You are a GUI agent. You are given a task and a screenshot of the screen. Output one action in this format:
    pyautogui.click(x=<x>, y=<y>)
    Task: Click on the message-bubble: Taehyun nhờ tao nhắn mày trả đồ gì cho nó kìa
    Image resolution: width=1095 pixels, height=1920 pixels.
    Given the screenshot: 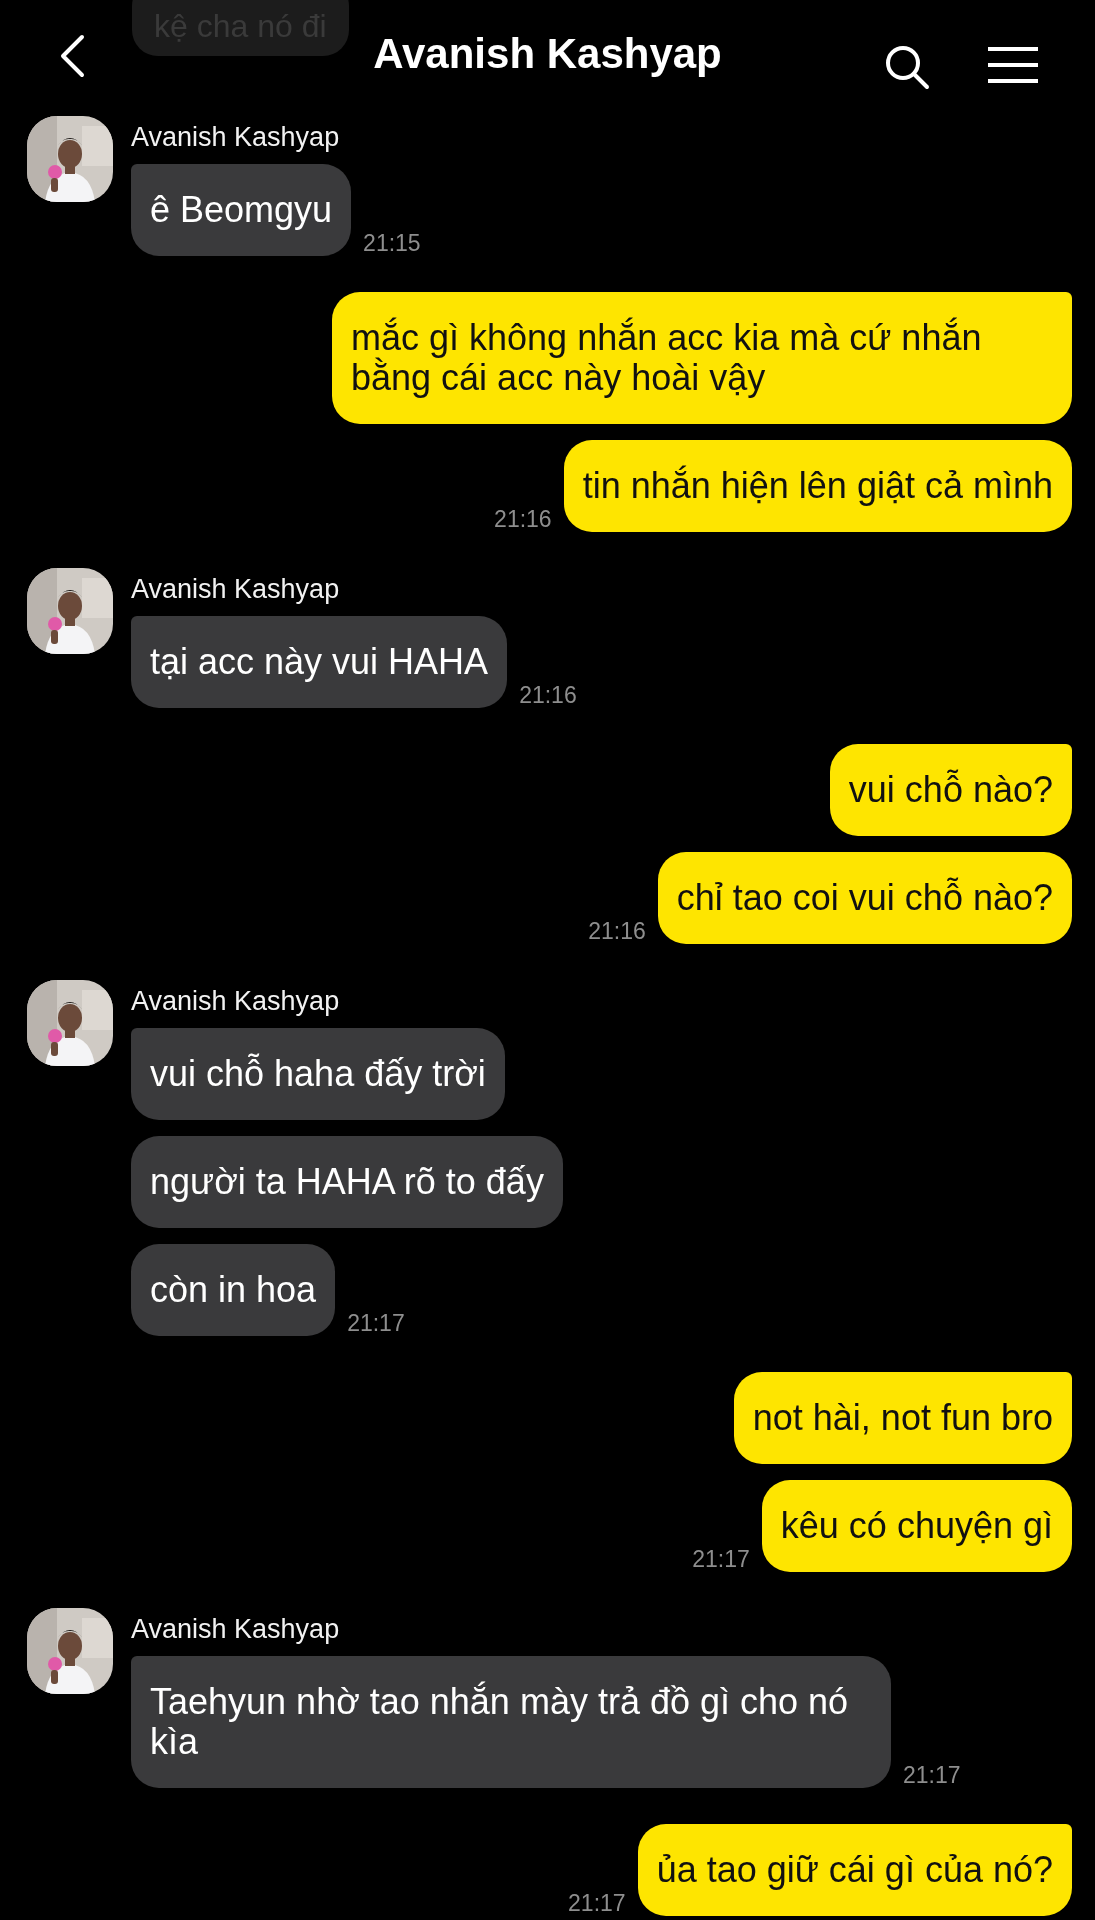 What is the action you would take?
    pyautogui.click(x=511, y=1722)
    